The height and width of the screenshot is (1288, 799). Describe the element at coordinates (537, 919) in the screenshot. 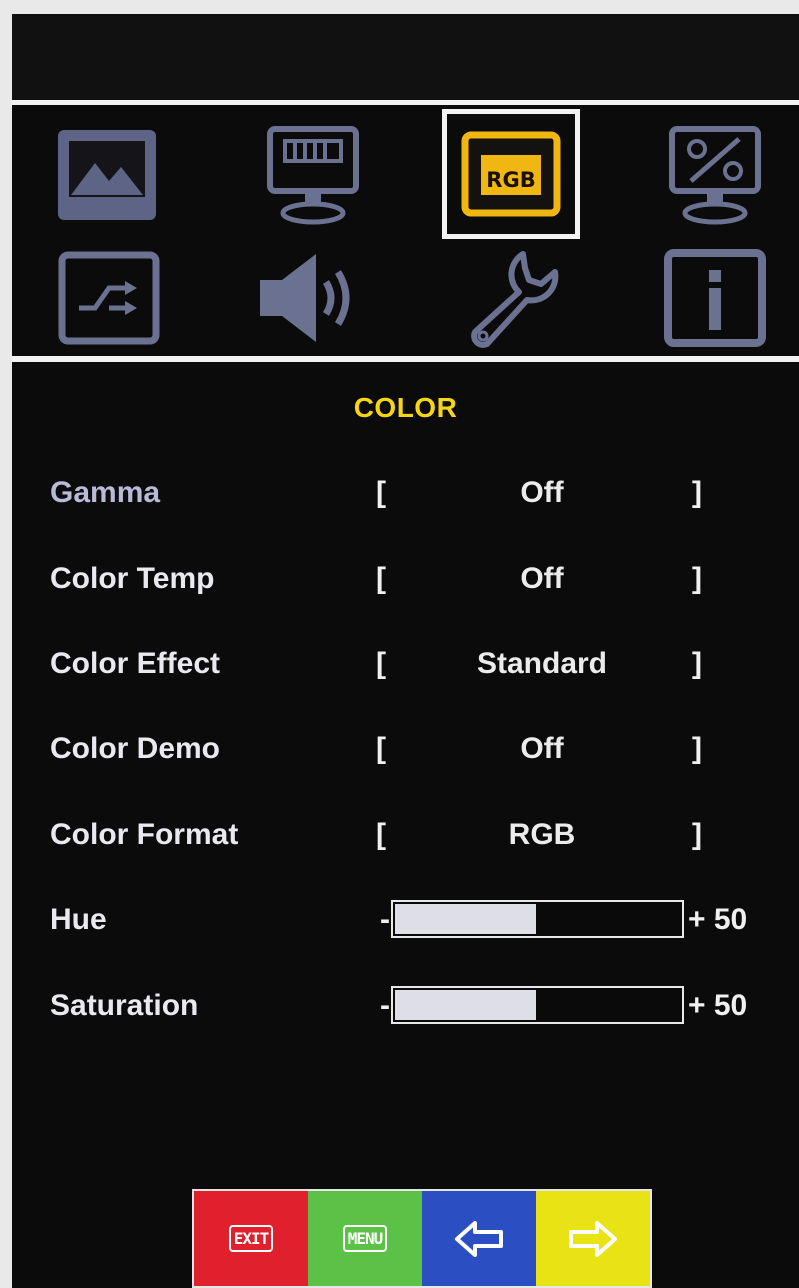

I see `hue-slider` at that location.